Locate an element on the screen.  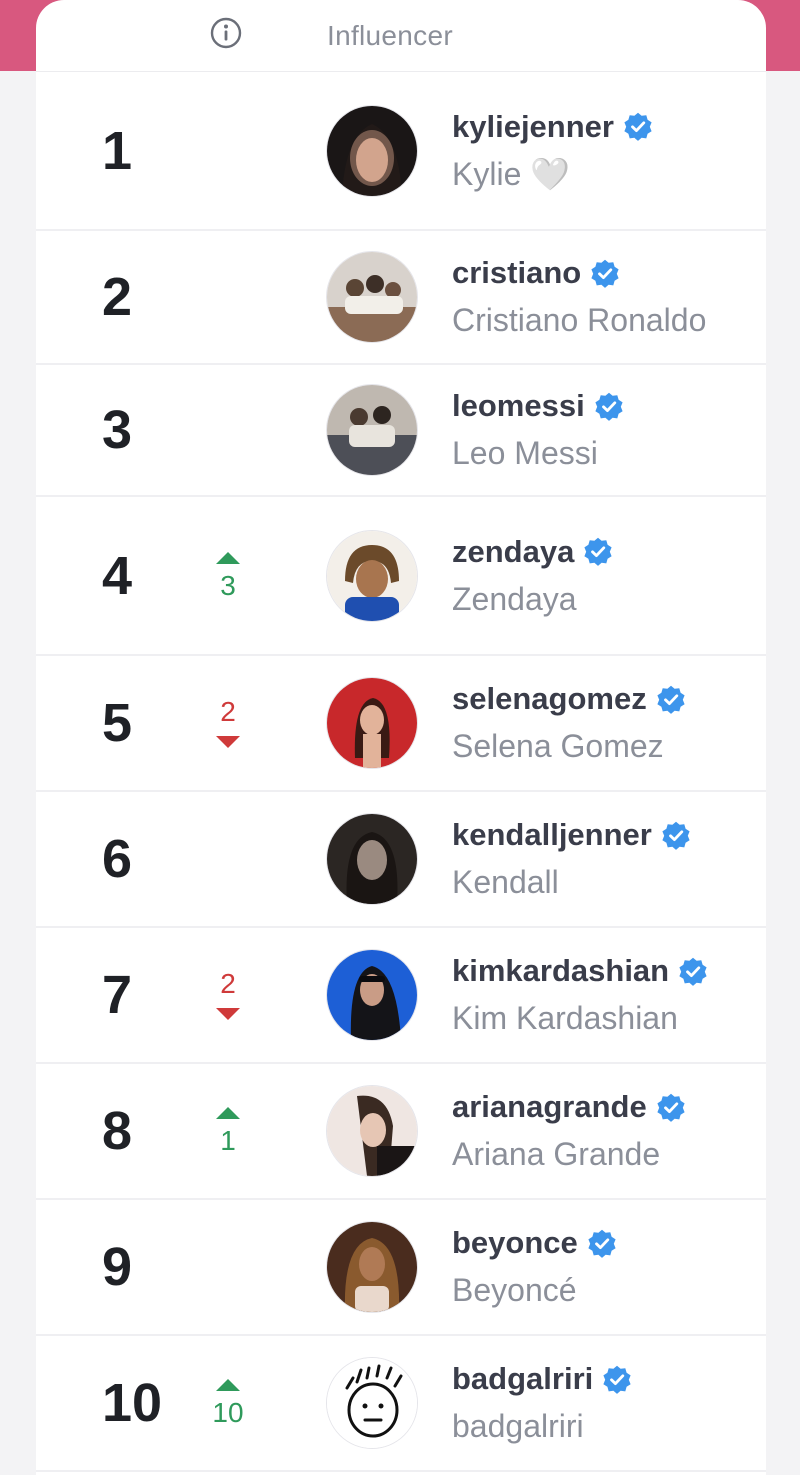
full-name: Ariana Grande is located at coordinates (556, 1154).